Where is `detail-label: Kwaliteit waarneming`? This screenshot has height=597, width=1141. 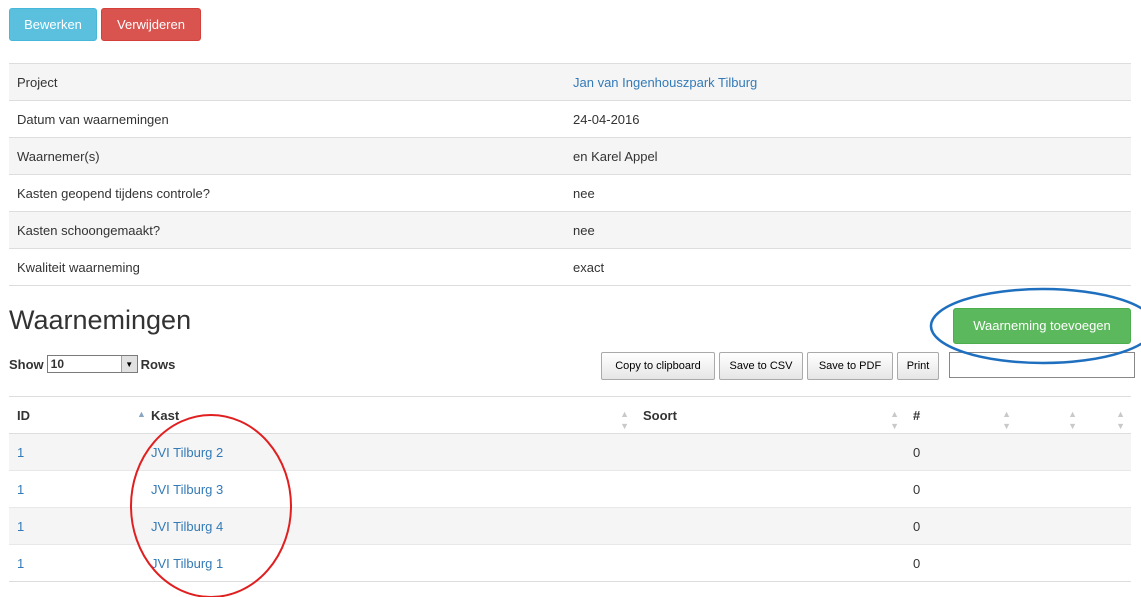
detail-label: Kwaliteit waarneming is located at coordinates (287, 267).